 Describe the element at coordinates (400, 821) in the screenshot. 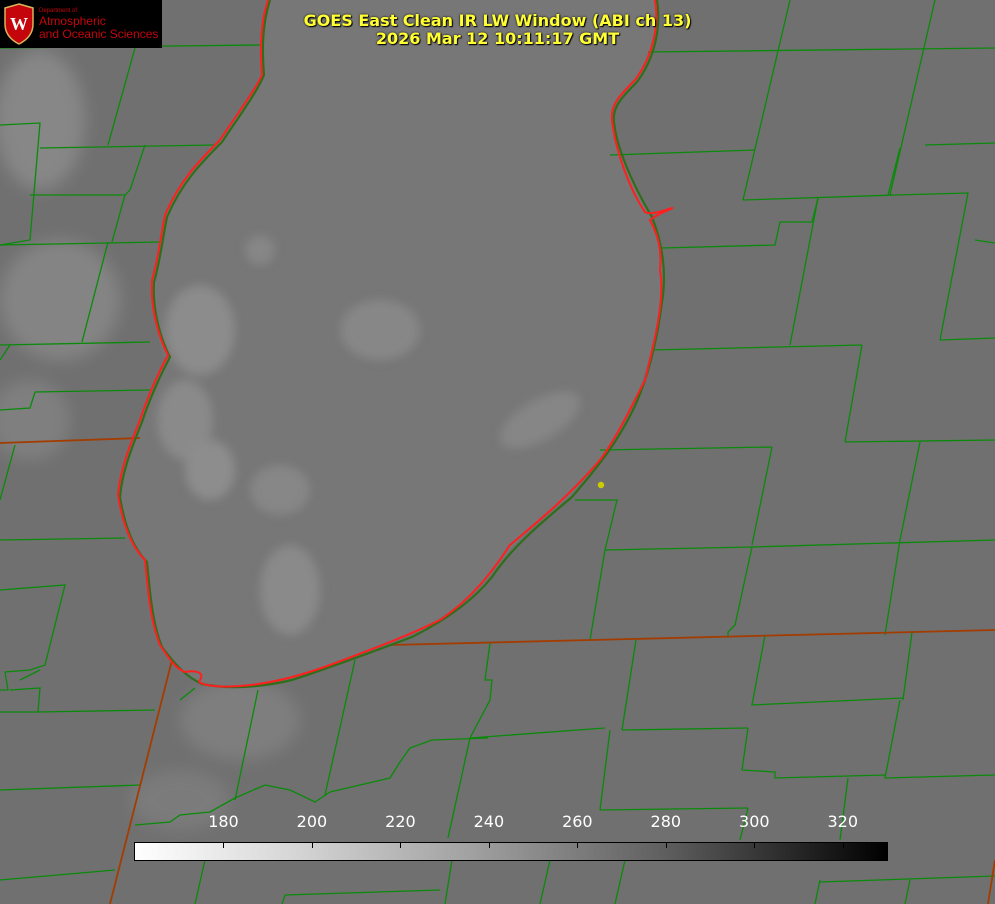

I see `colorbar-tick-label: 220` at that location.